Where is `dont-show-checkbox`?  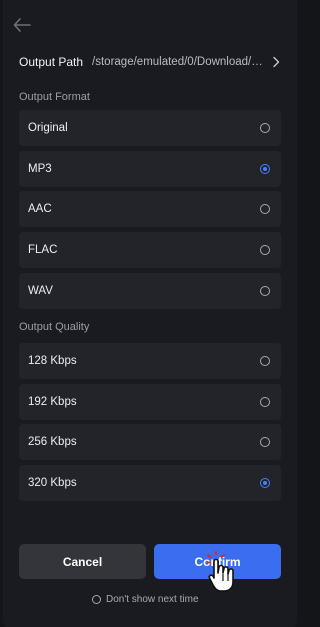 dont-show-checkbox is located at coordinates (96, 599).